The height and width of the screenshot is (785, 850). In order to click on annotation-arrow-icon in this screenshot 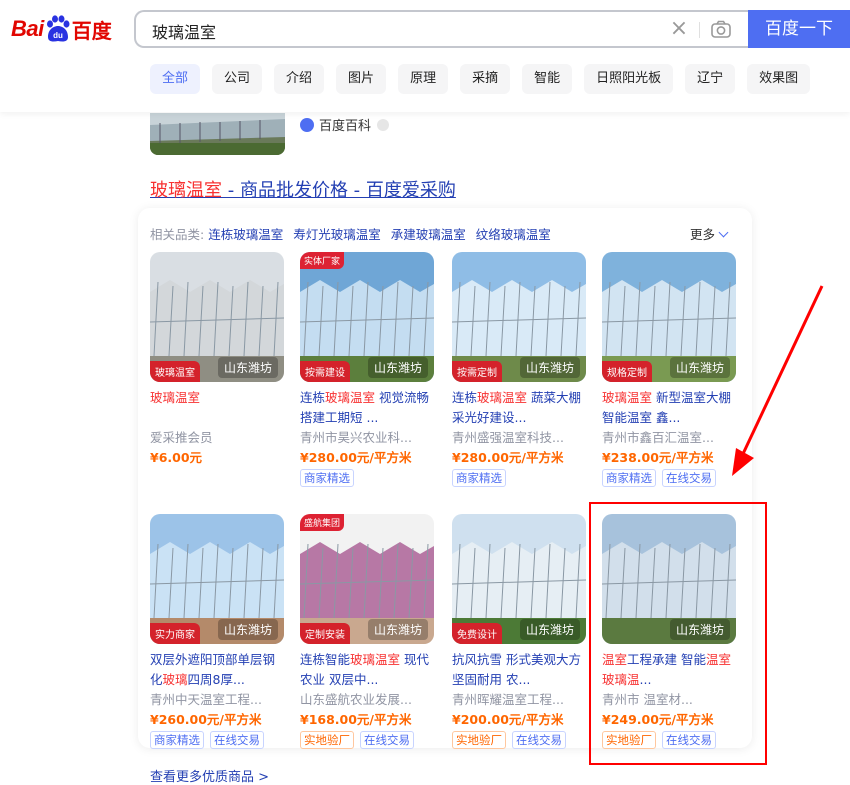, I will do `click(778, 380)`.